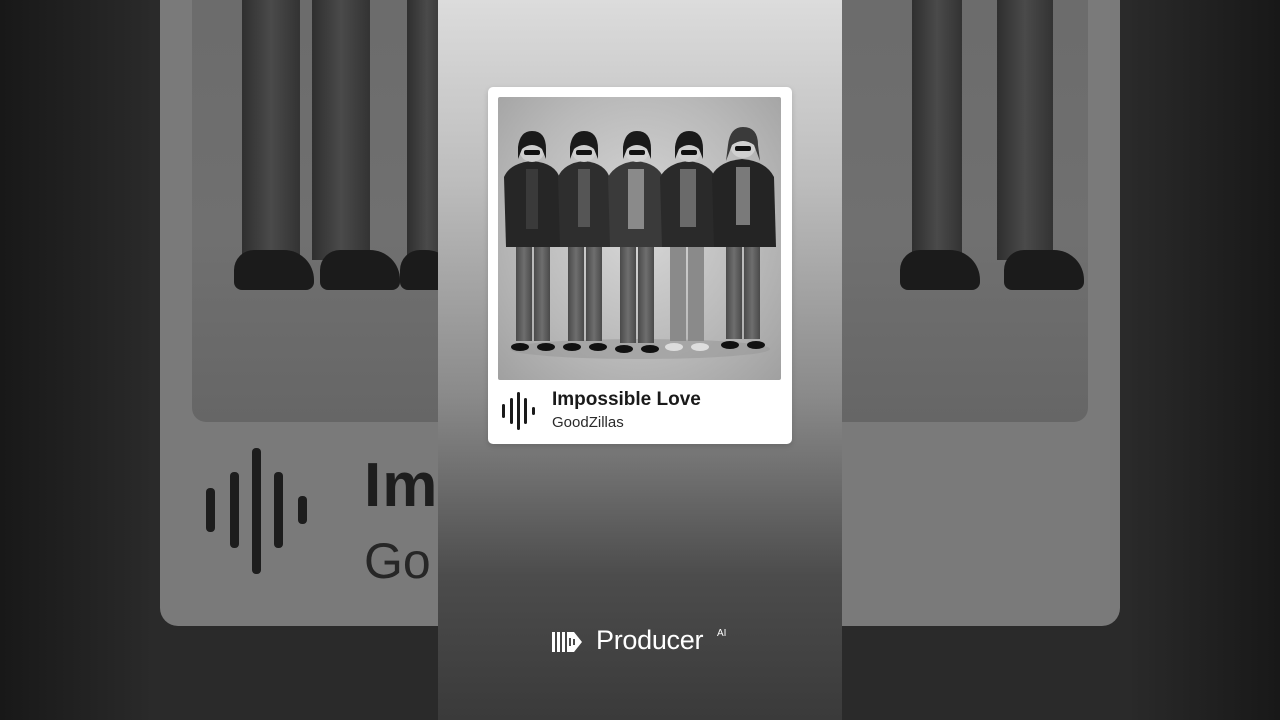  What do you see at coordinates (626, 399) in the screenshot?
I see `track-title: Impossible Love` at bounding box center [626, 399].